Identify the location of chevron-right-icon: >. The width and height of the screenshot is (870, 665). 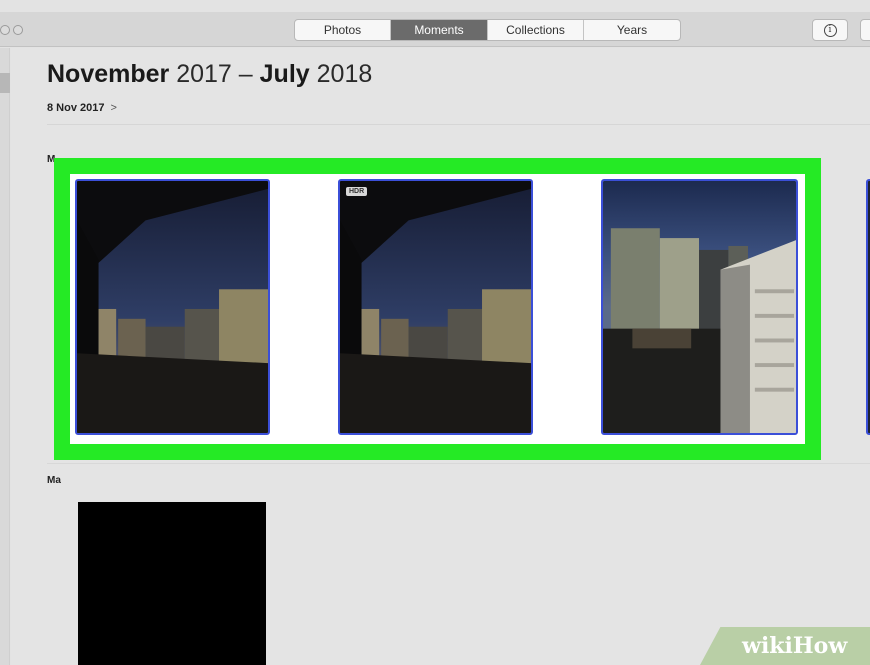
(113, 108).